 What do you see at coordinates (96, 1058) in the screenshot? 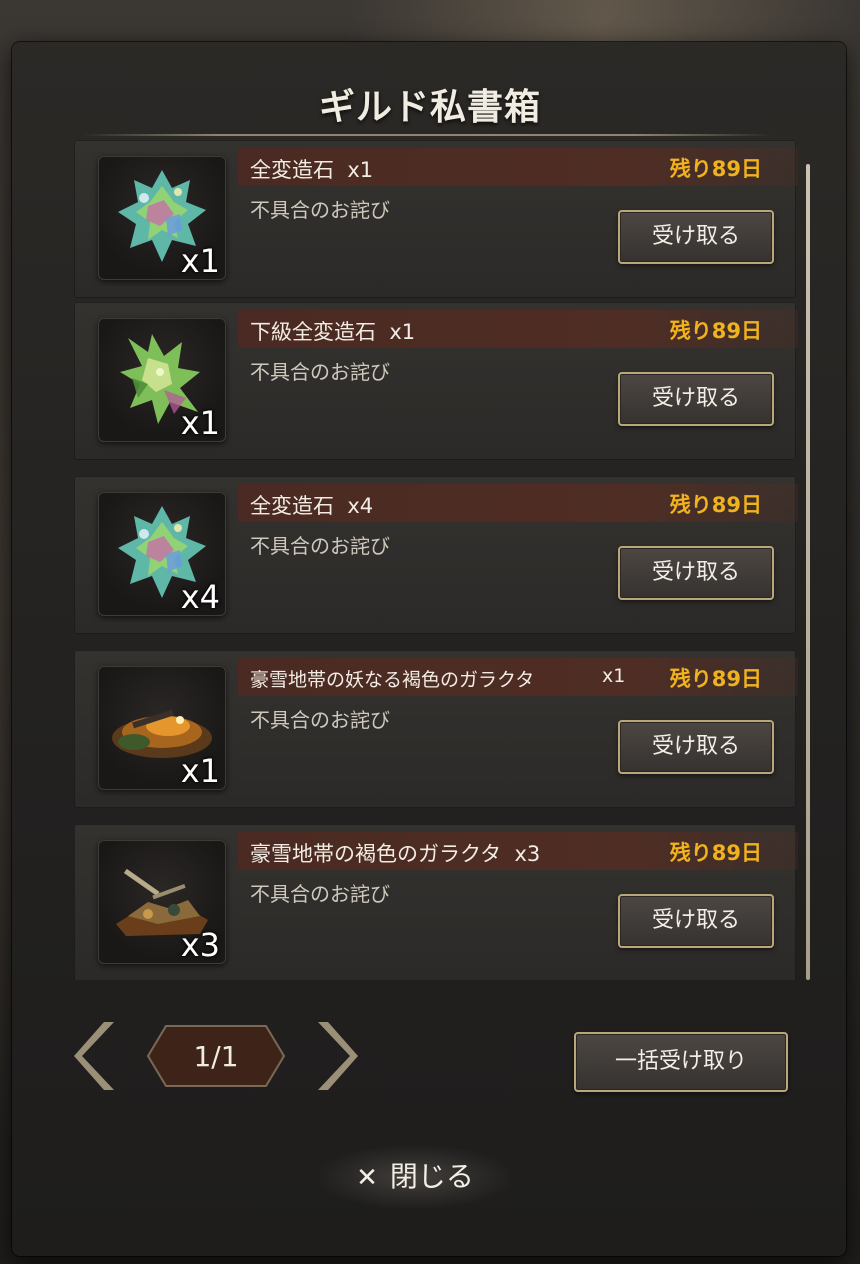
I see `chevron-left-icon` at bounding box center [96, 1058].